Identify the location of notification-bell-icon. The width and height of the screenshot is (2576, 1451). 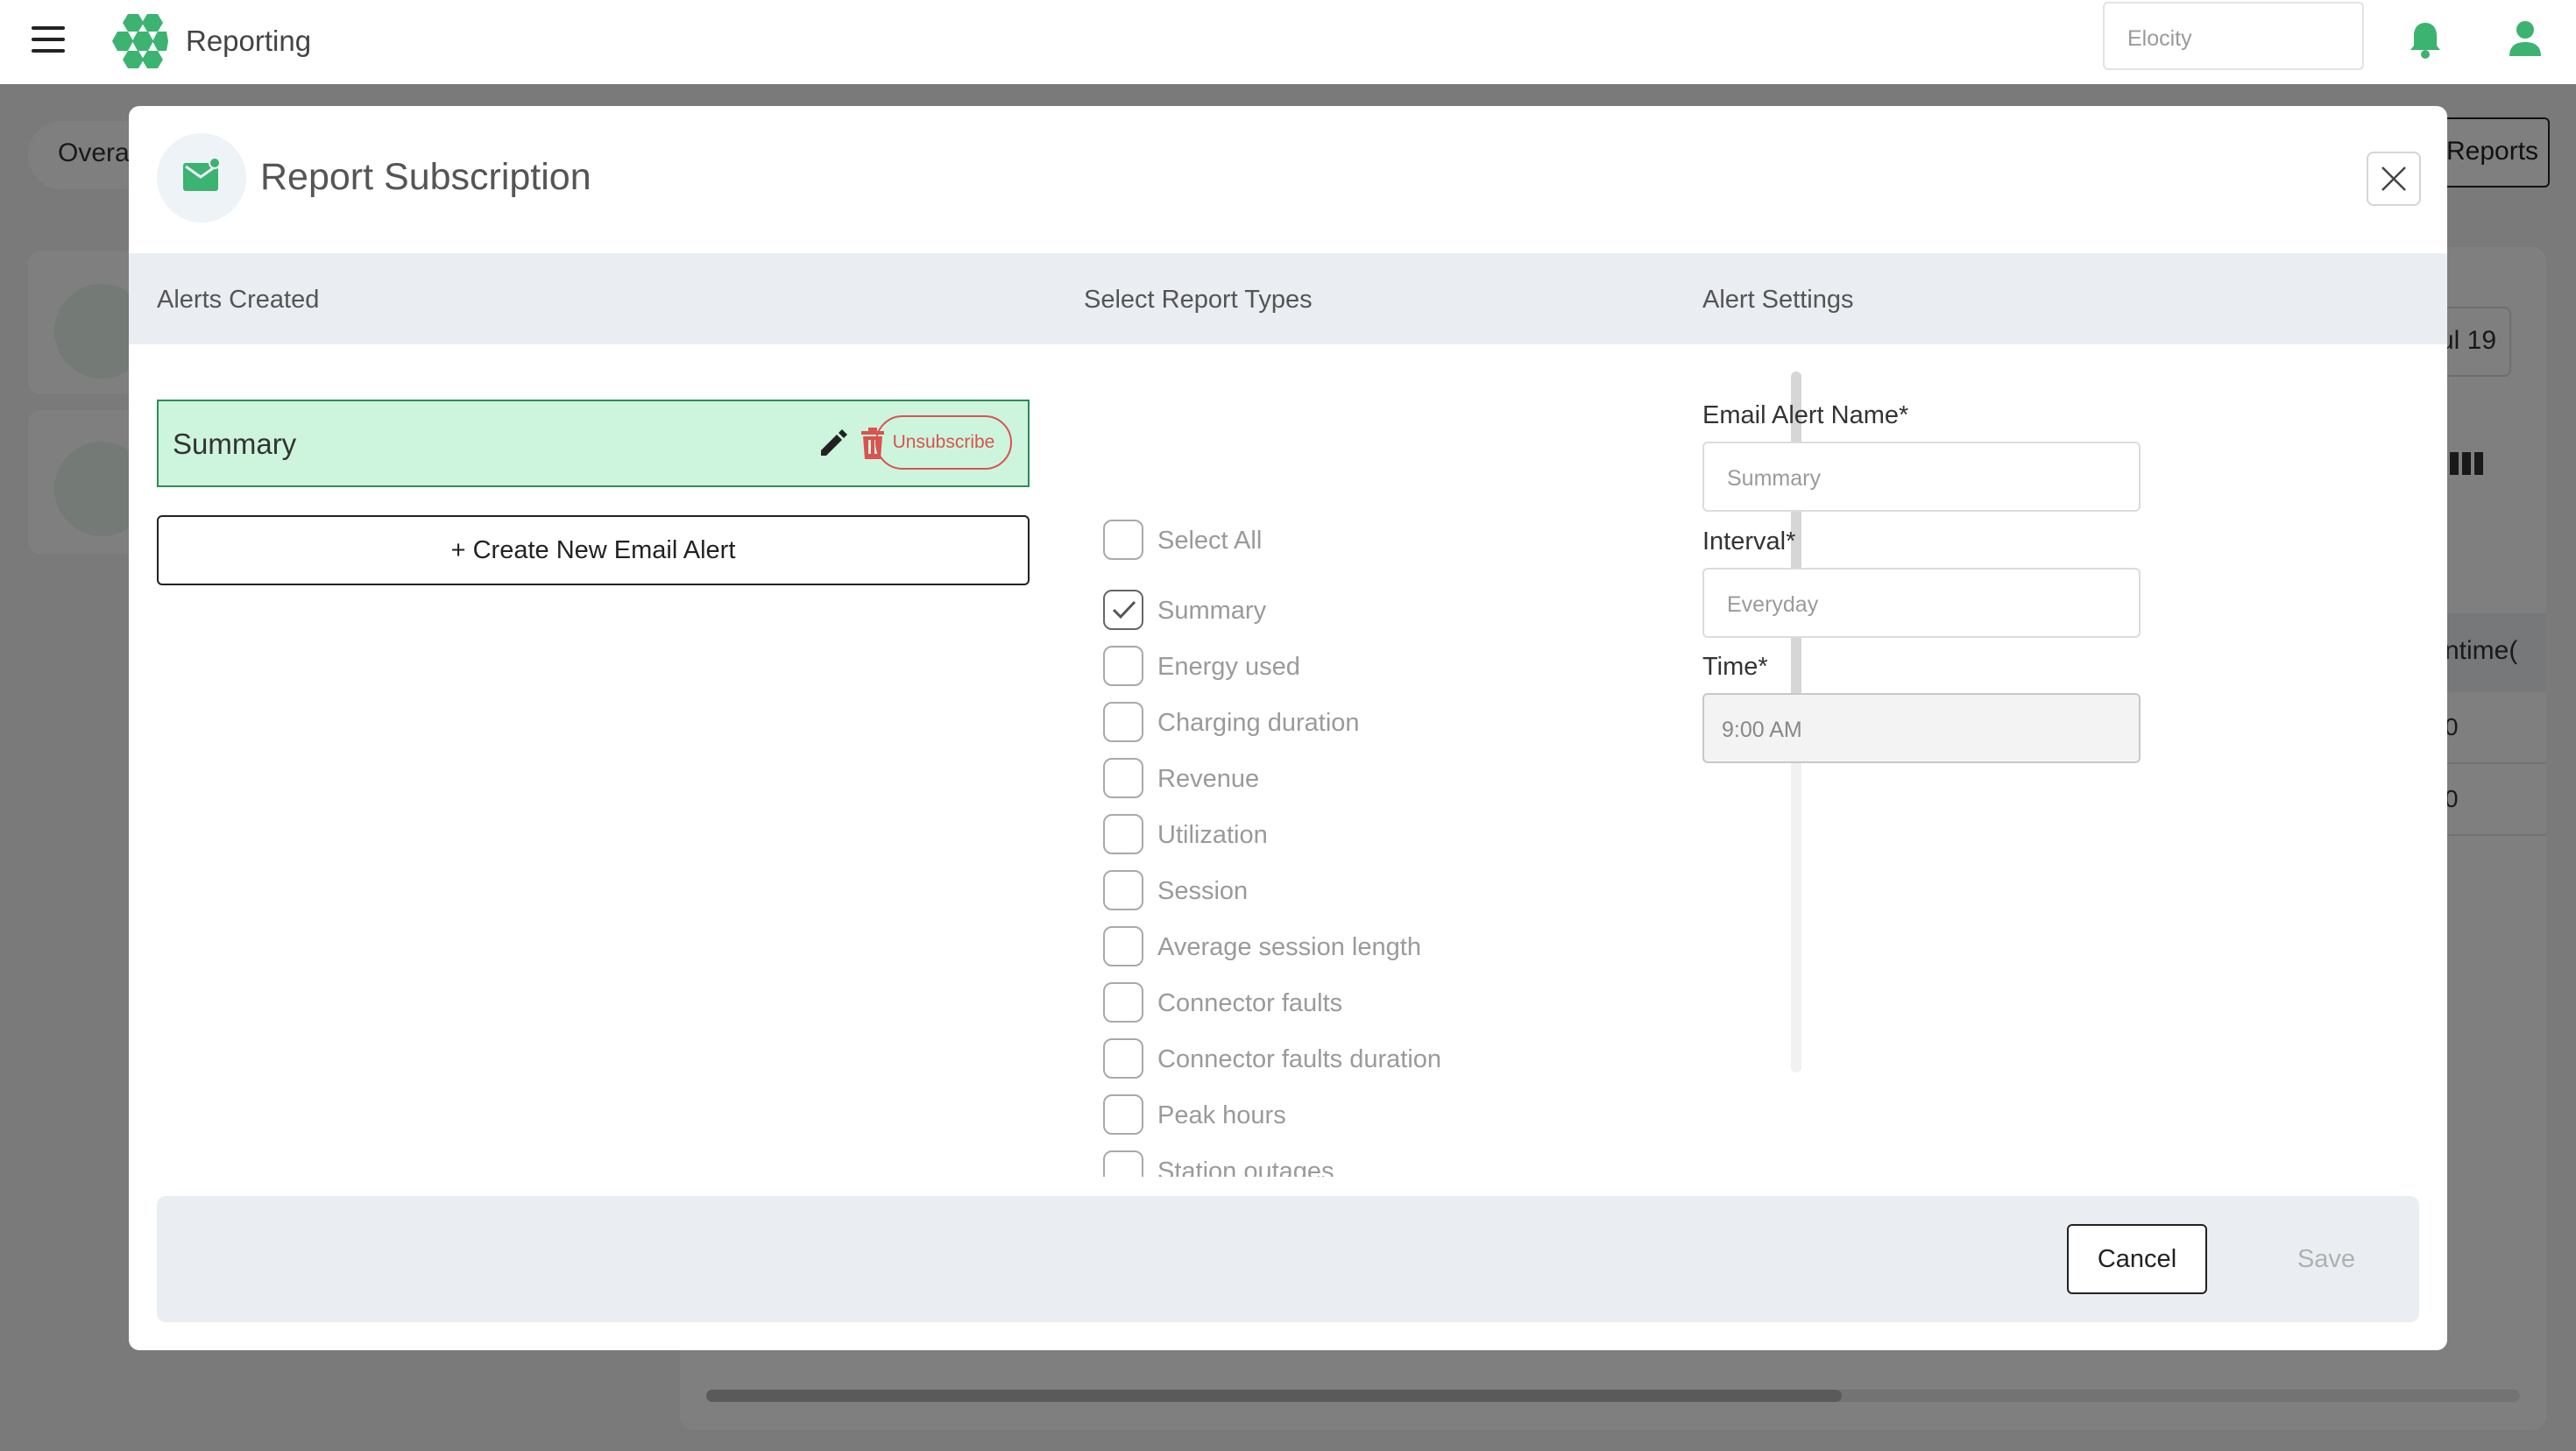
(2425, 39).